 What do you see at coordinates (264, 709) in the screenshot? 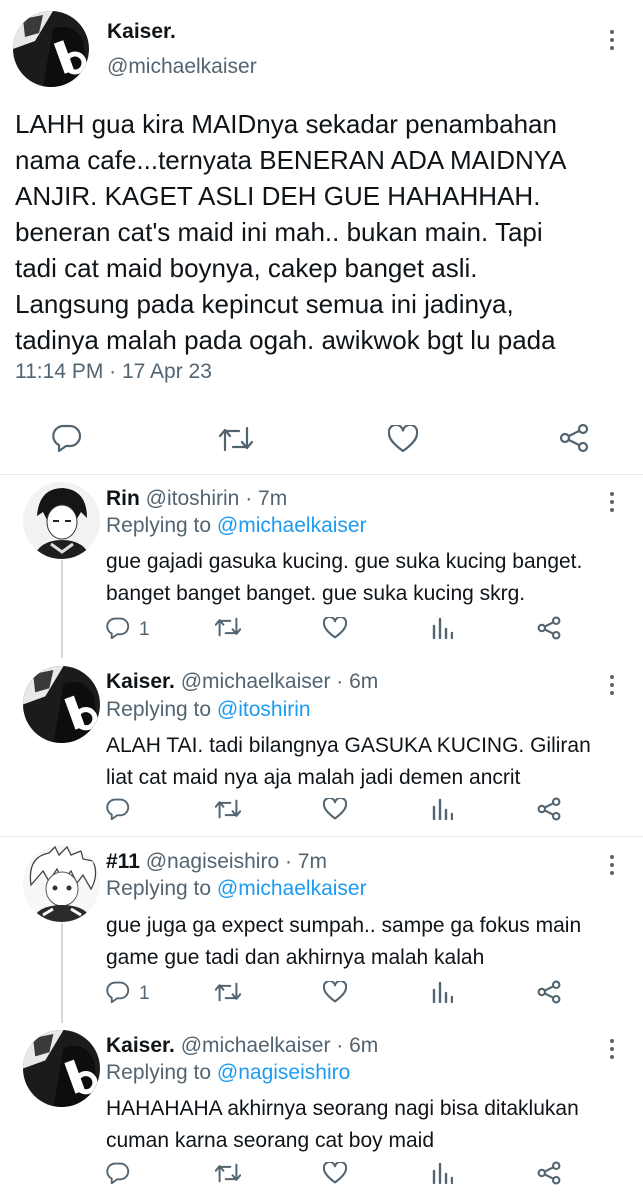
I see `replying-to-link: @itoshirin` at bounding box center [264, 709].